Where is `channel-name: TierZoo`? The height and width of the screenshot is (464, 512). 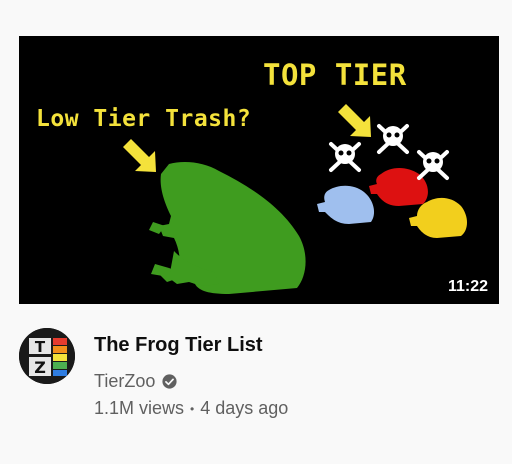
channel-name: TierZoo is located at coordinates (124, 381).